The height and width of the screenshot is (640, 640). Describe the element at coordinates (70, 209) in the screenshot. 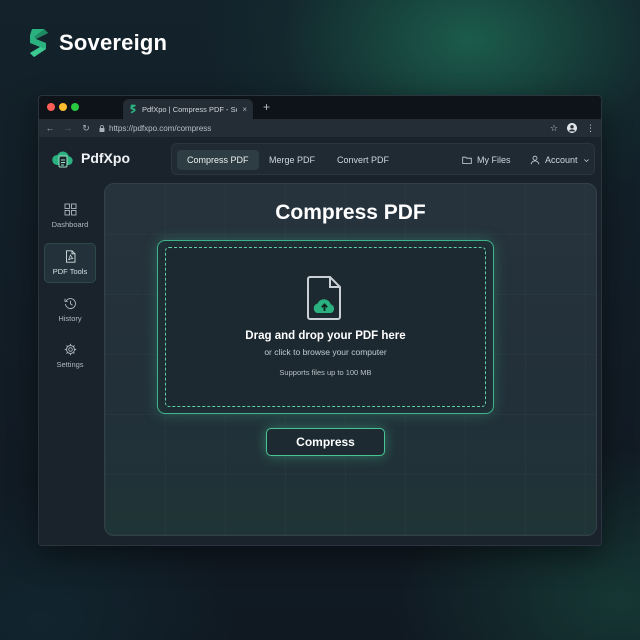

I see `grid-icon` at that location.